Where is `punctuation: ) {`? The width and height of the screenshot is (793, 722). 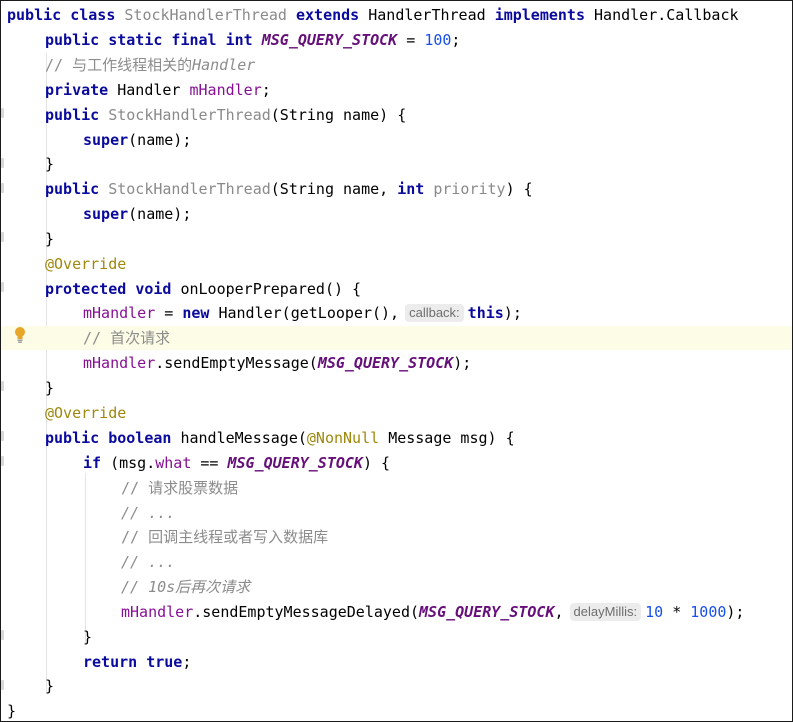
punctuation: ) { is located at coordinates (376, 463).